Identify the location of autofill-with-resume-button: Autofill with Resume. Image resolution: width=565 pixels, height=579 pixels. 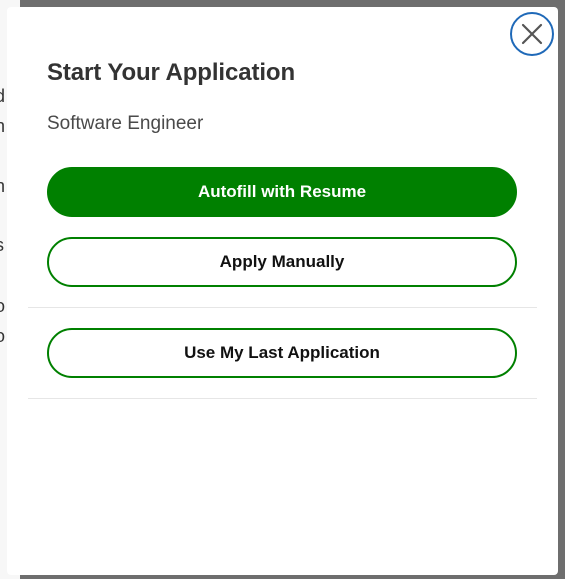
(282, 192).